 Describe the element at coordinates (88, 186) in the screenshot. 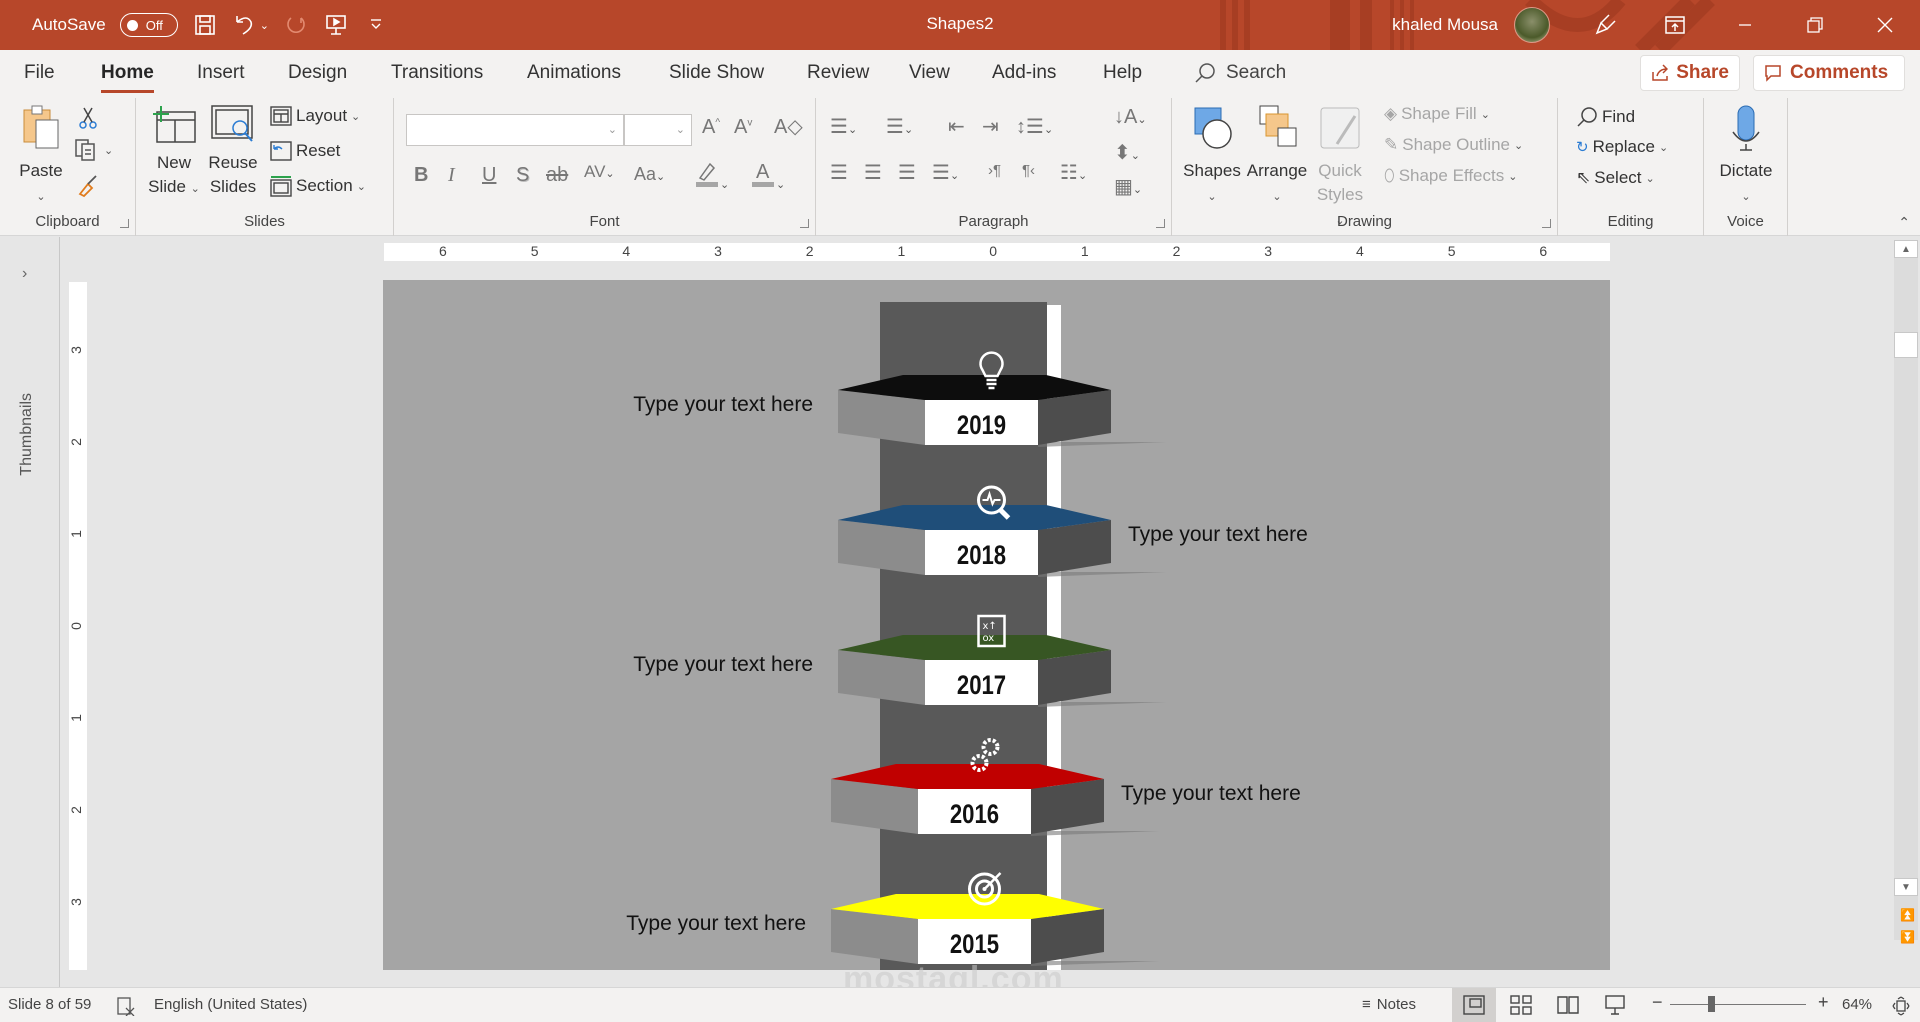

I see `format-painter-icon` at that location.